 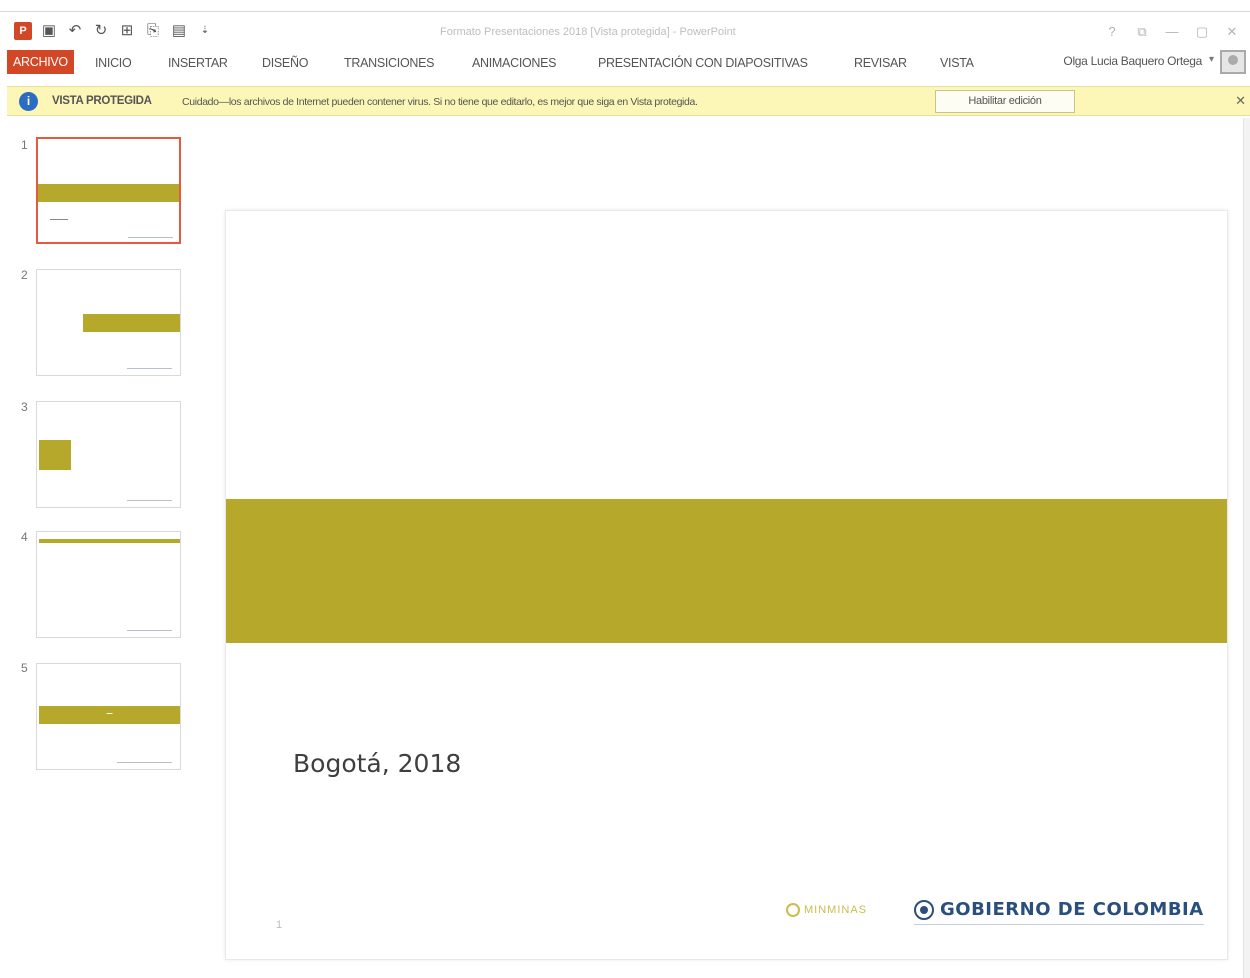 What do you see at coordinates (49, 31) in the screenshot?
I see `save-icon: ▣` at bounding box center [49, 31].